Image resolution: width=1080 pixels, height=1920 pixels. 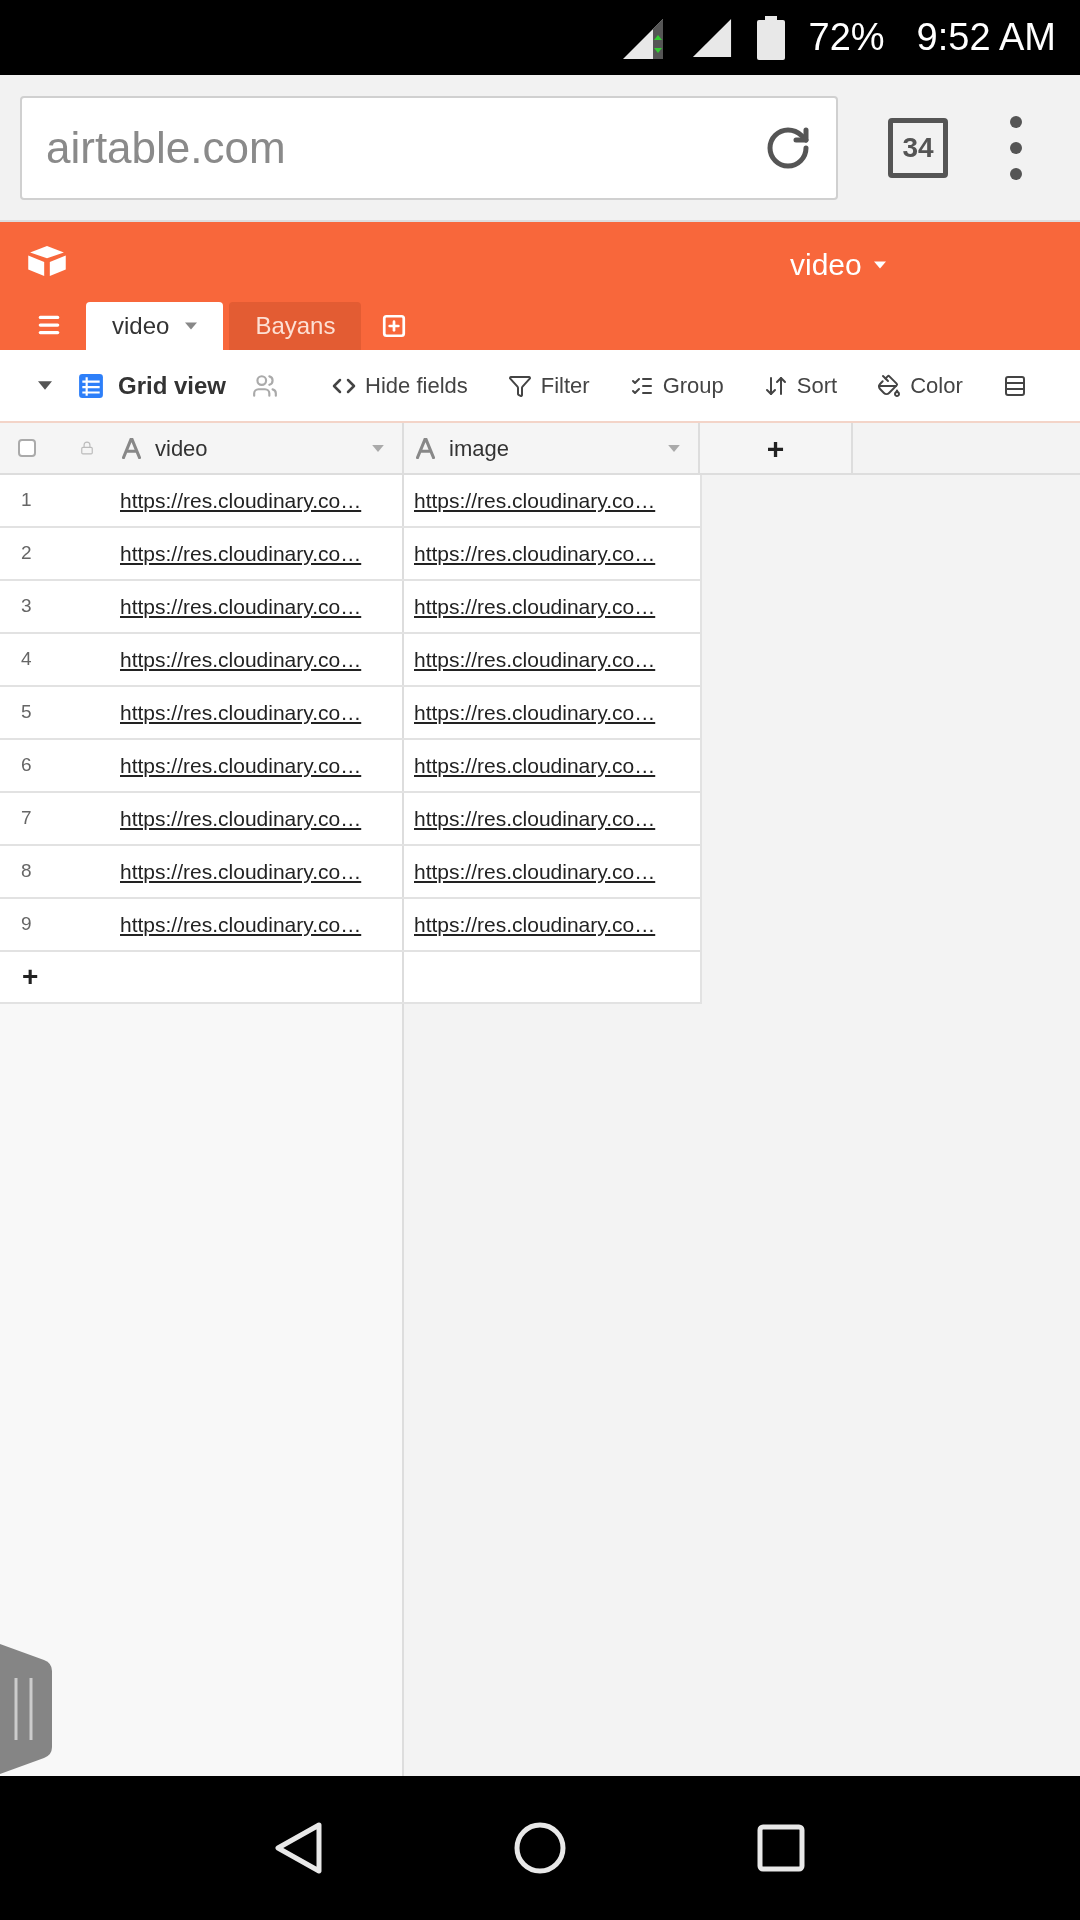 I want to click on recents-icon, so click(x=780, y=1848).